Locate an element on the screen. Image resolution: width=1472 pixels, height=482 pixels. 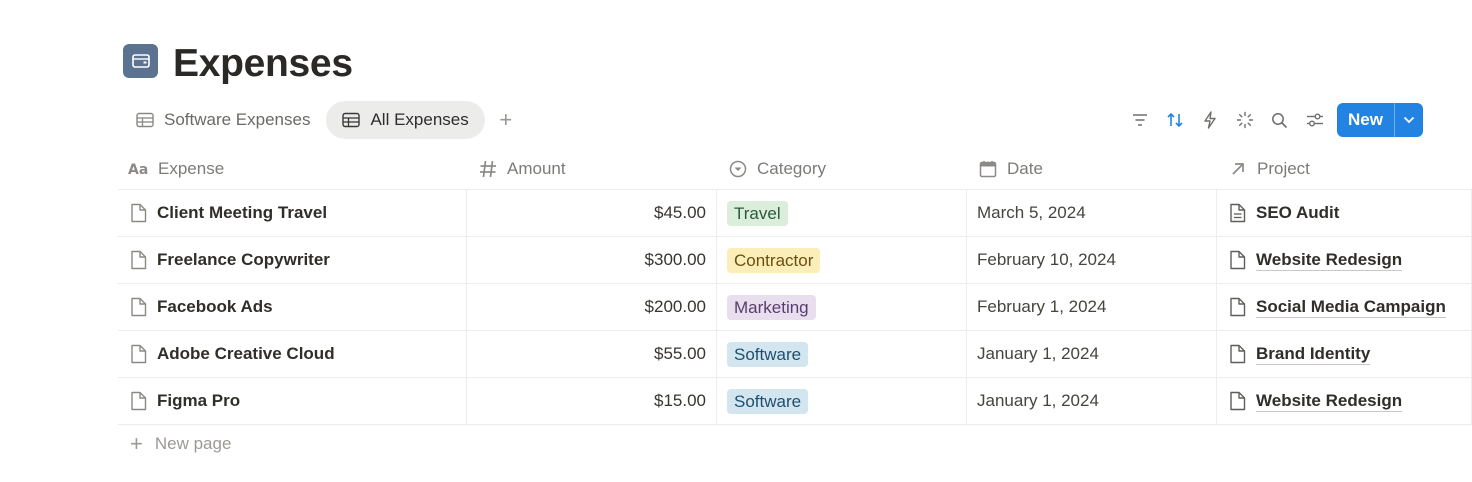
column-header-expense: Aa Expense is located at coordinates (292, 168).